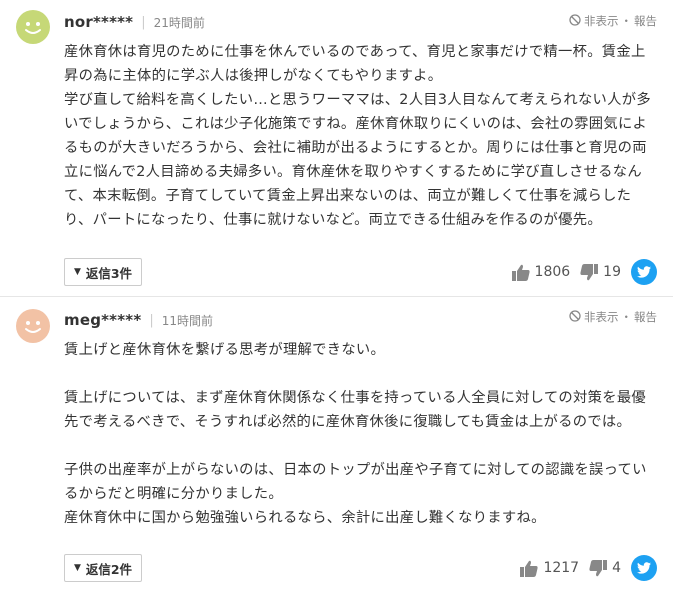 This screenshot has width=673, height=598. Describe the element at coordinates (552, 272) in the screenshot. I see `like-count: 1806` at that location.